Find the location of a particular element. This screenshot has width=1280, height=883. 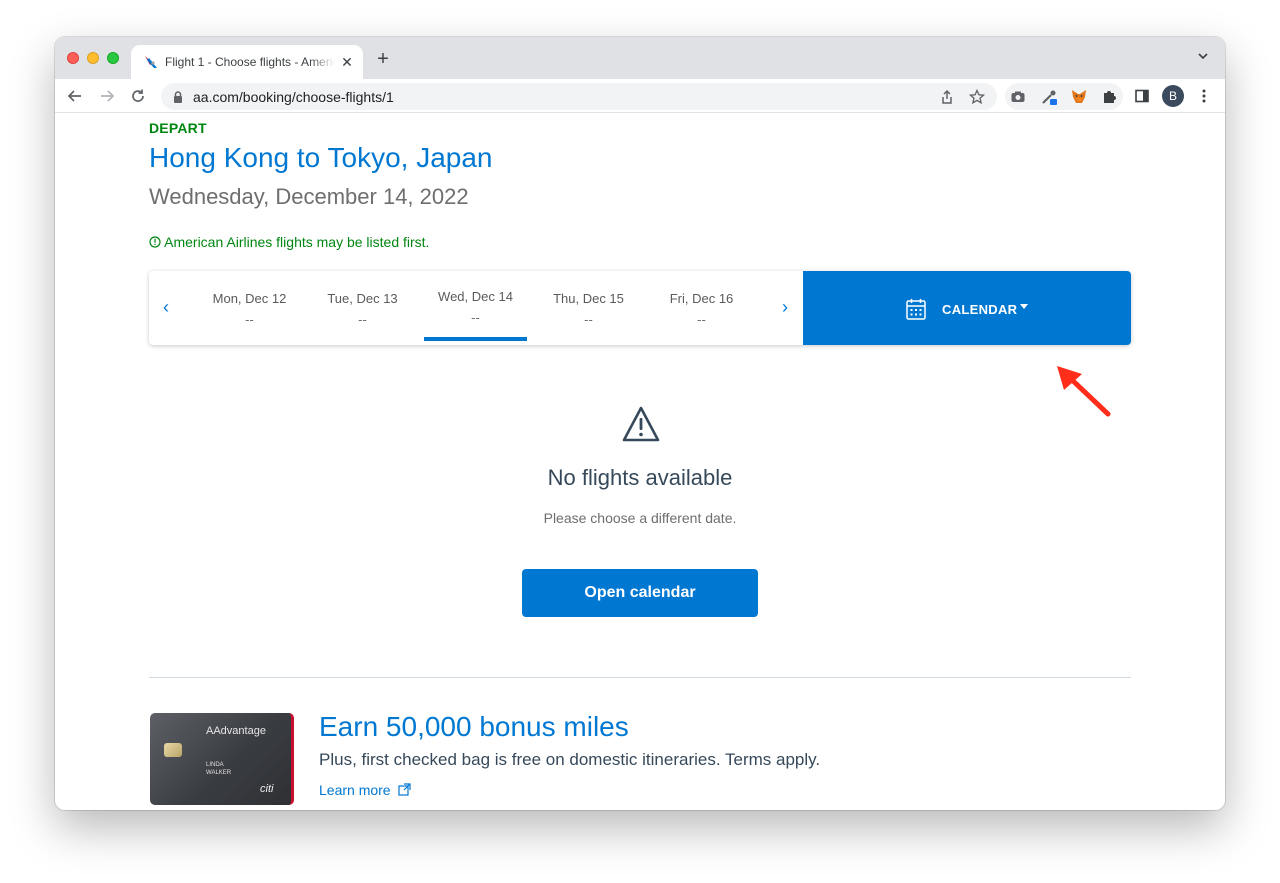

metamask-fox-icon is located at coordinates (1079, 97).